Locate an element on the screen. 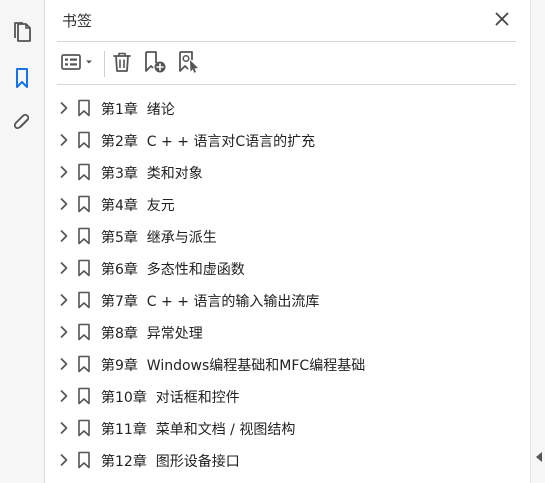  bookmark-item: 第9章 Windows编程基础和MFC编程基础 is located at coordinates (287, 364).